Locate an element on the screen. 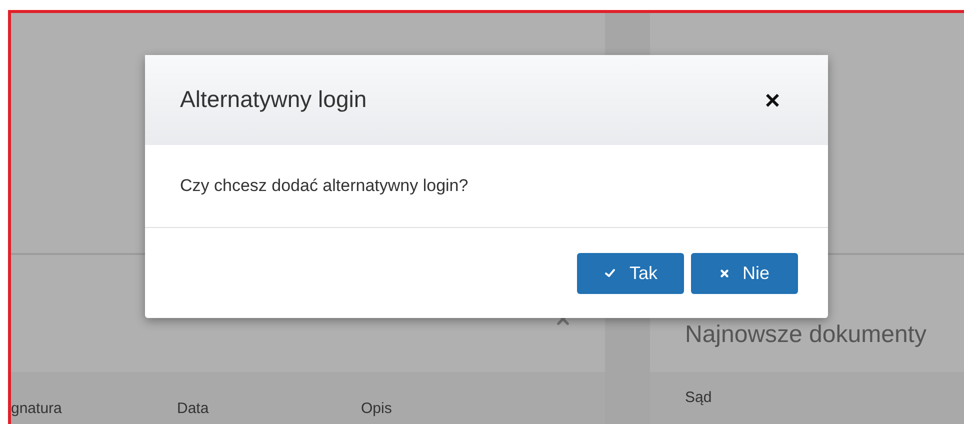  dialog-title: Alternatywny login is located at coordinates (273, 100).